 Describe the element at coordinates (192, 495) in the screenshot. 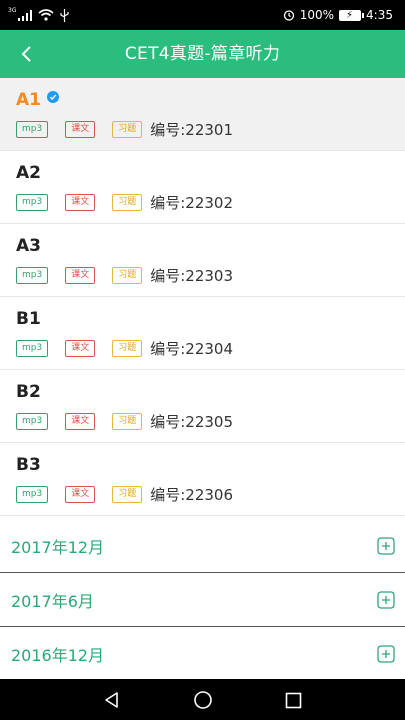

I see `item-code: 编号:22306` at that location.